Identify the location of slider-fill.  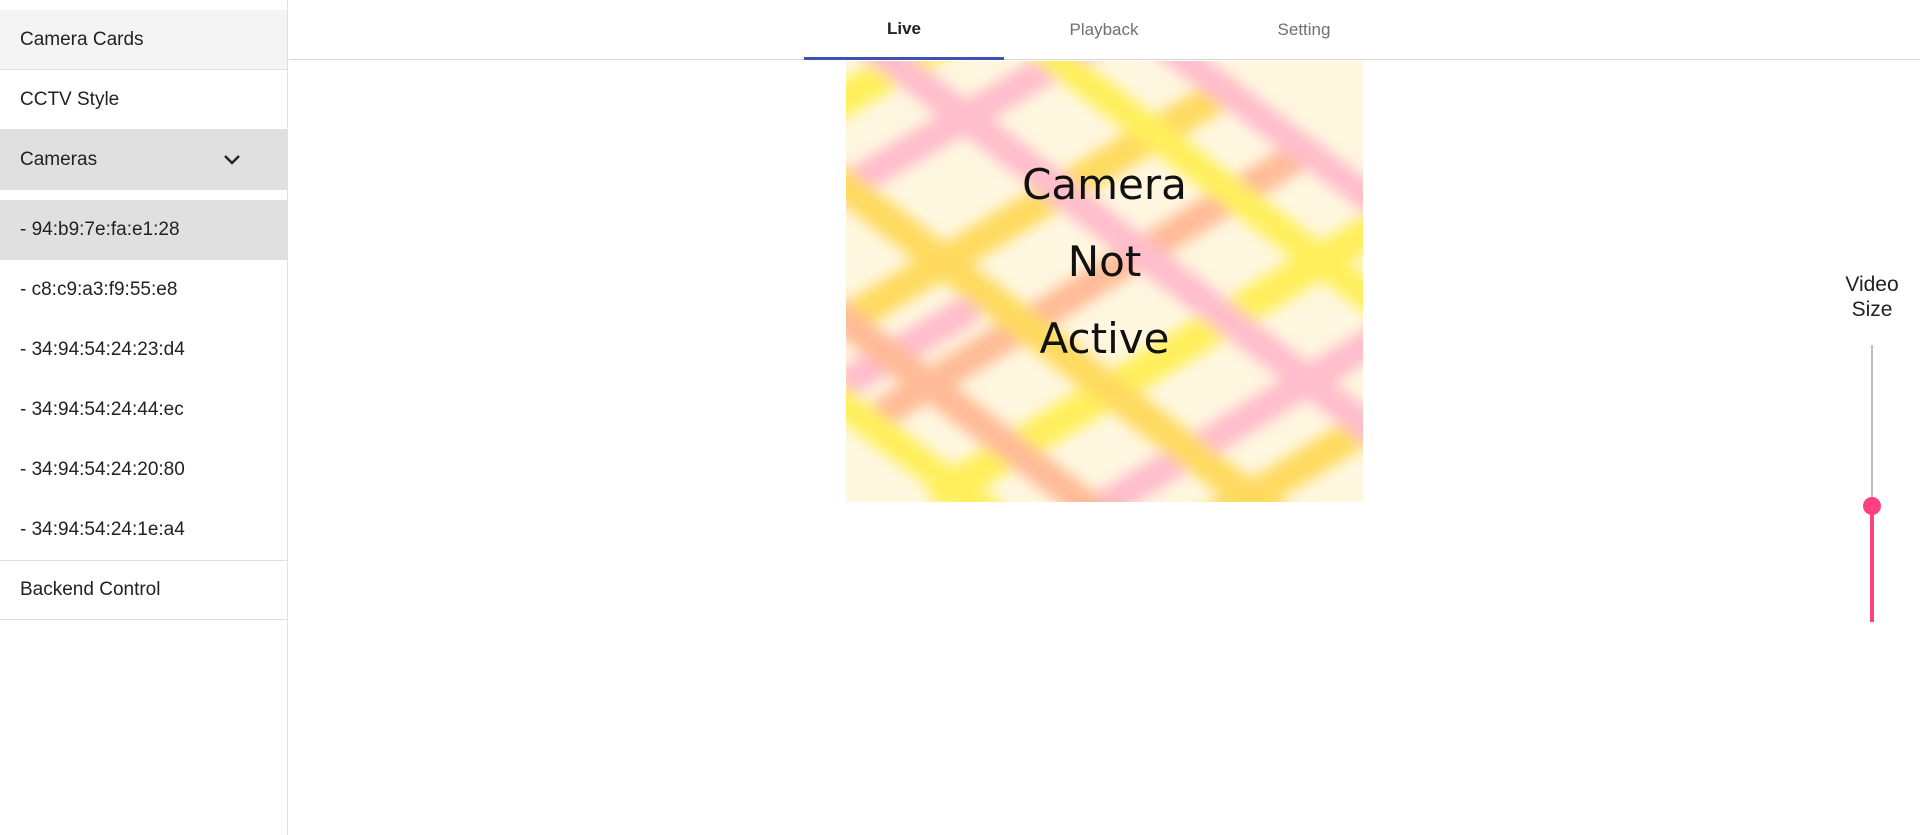
(1872, 563).